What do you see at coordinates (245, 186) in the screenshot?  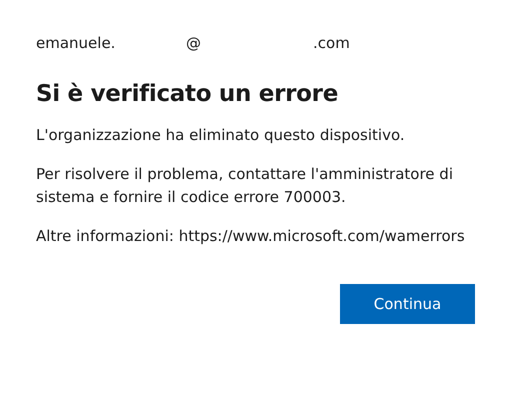 I see `error-message: Per risolvere il problema, contattare l'amministratore di sistema e fornire il codice errore 700003.` at bounding box center [245, 186].